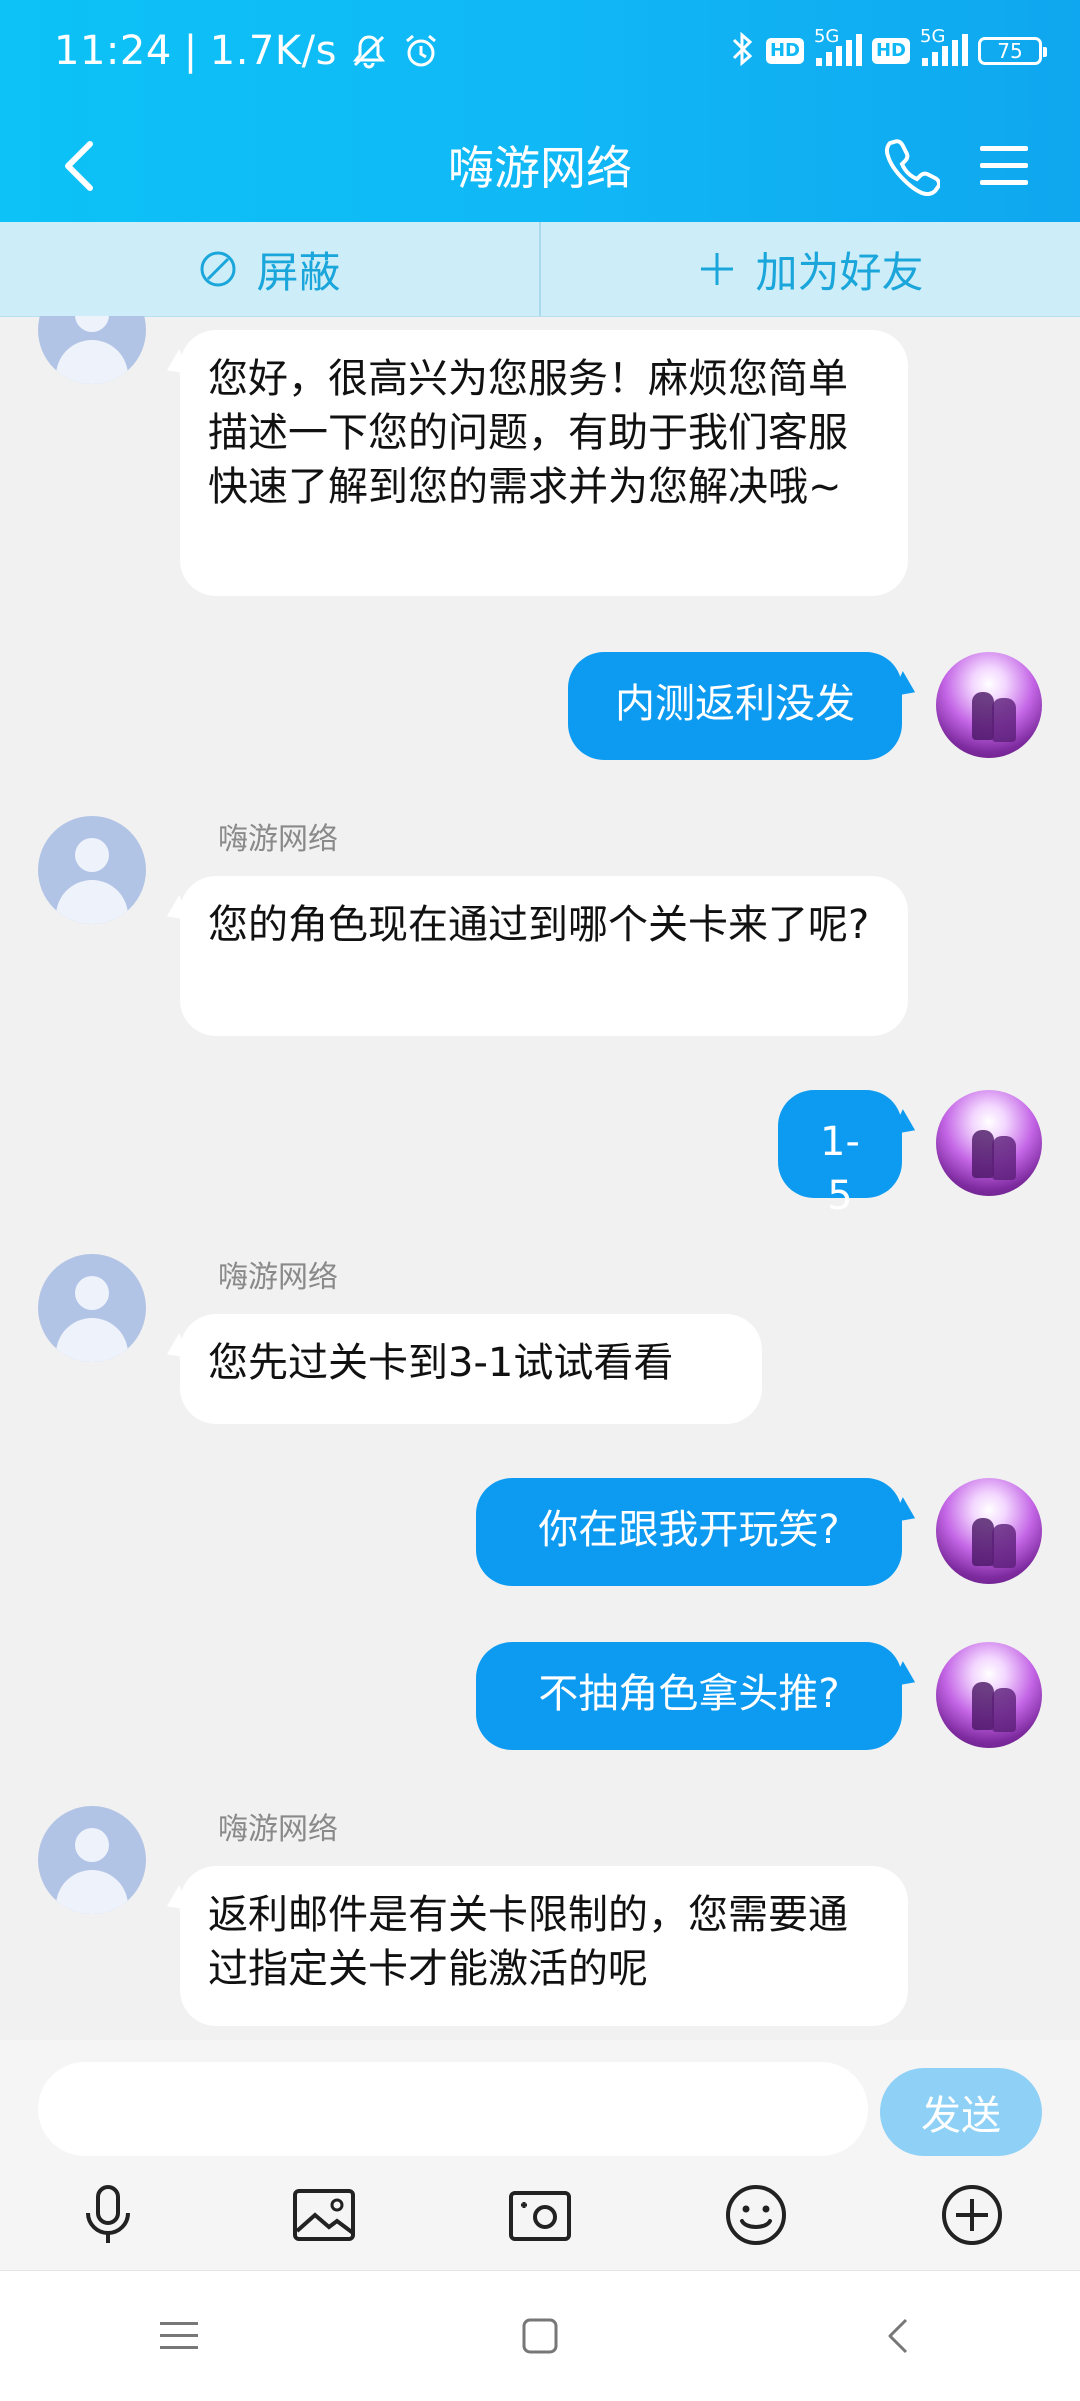 The image size is (1080, 2401). I want to click on more-button, so click(972, 2215).